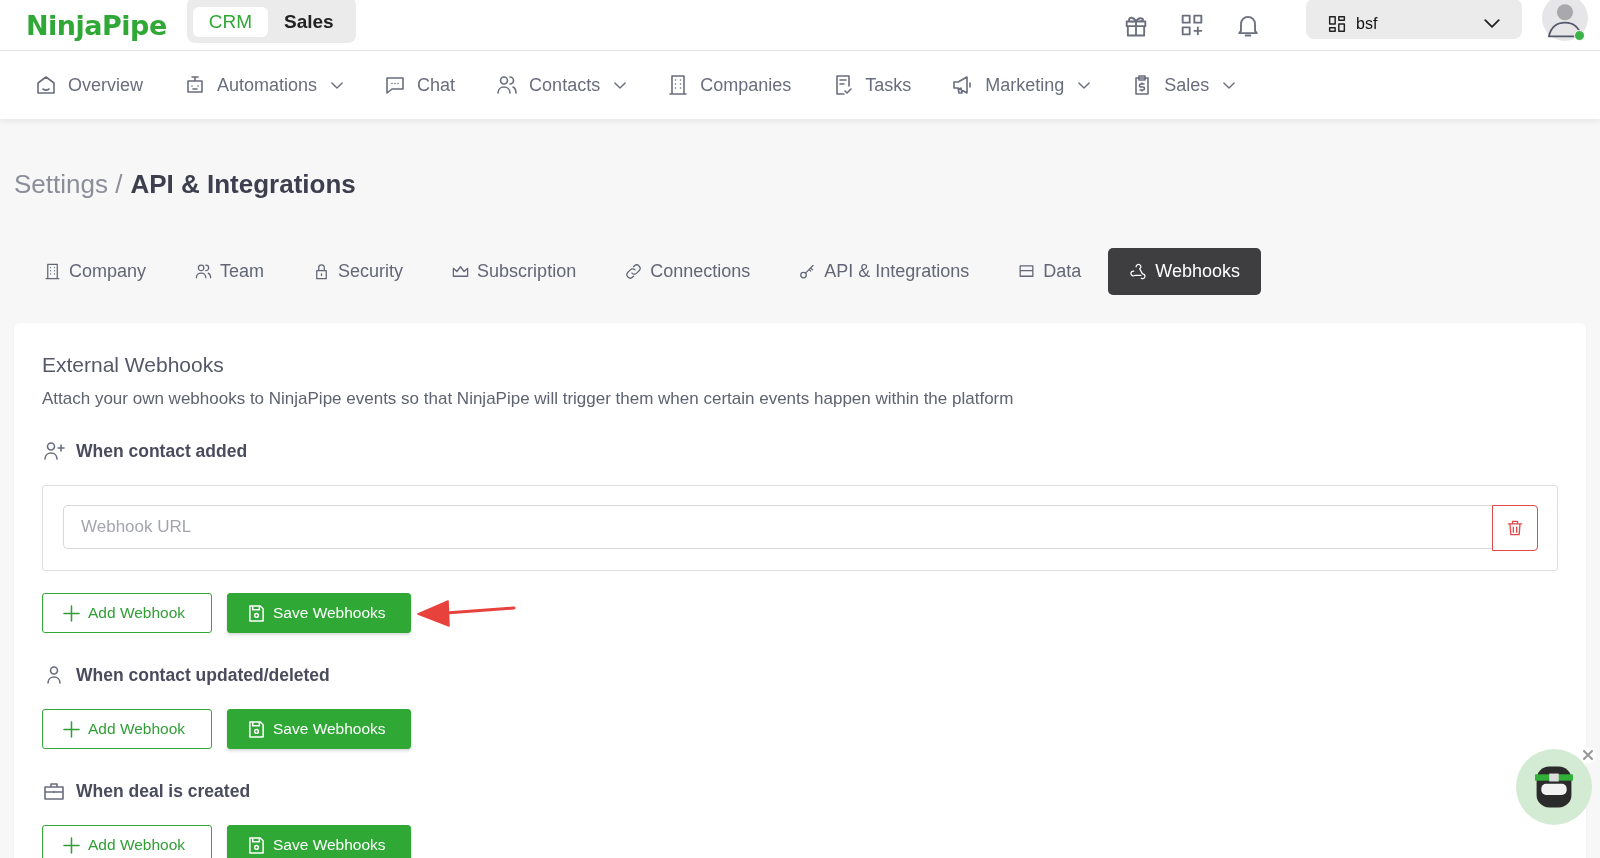 This screenshot has height=858, width=1600. I want to click on nav-item: Marketing, so click(1021, 85).